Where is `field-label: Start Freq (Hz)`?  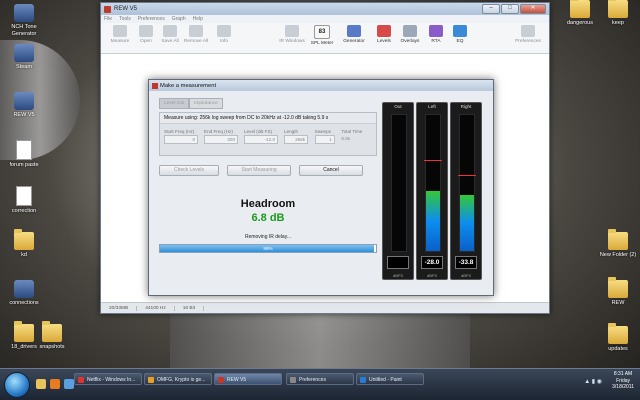
field-label: Start Freq (Hz) is located at coordinates (179, 131).